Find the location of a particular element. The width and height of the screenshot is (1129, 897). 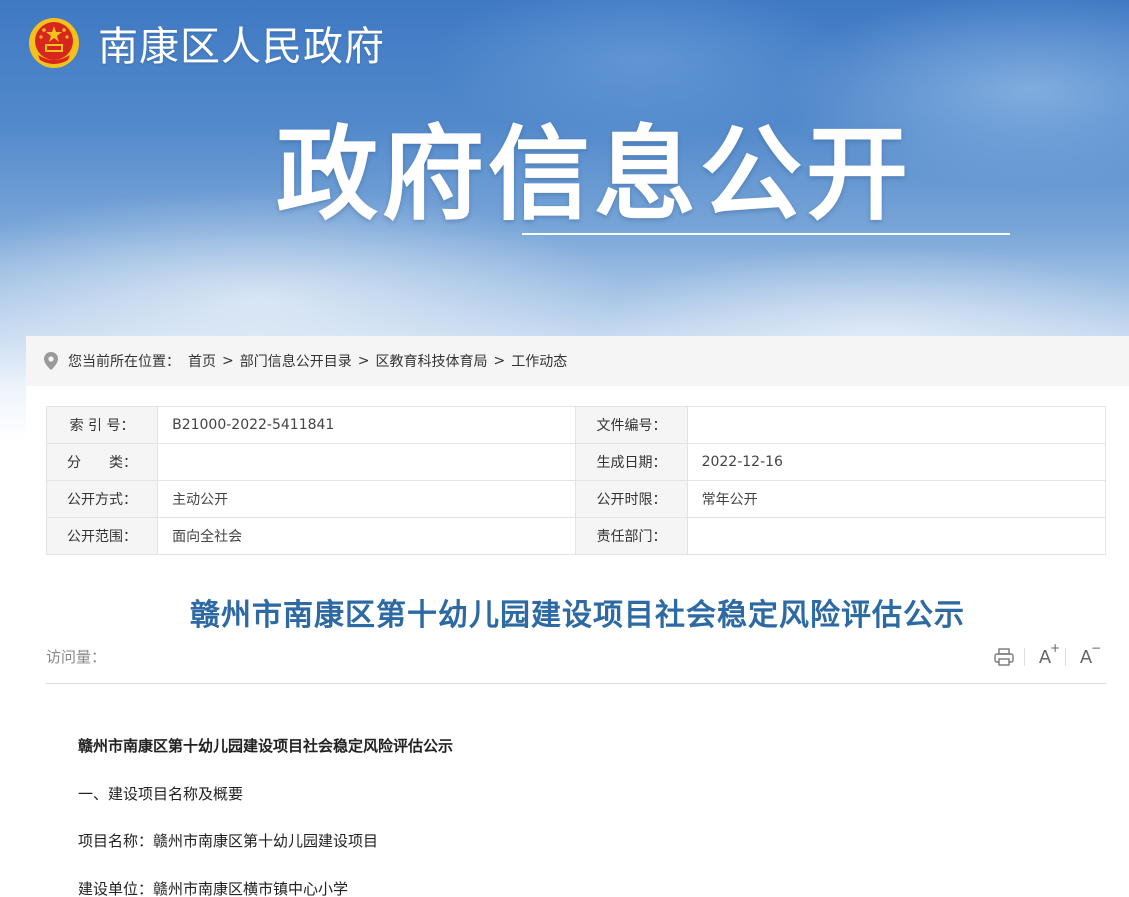

font-decrease-button: A − is located at coordinates (1086, 656).